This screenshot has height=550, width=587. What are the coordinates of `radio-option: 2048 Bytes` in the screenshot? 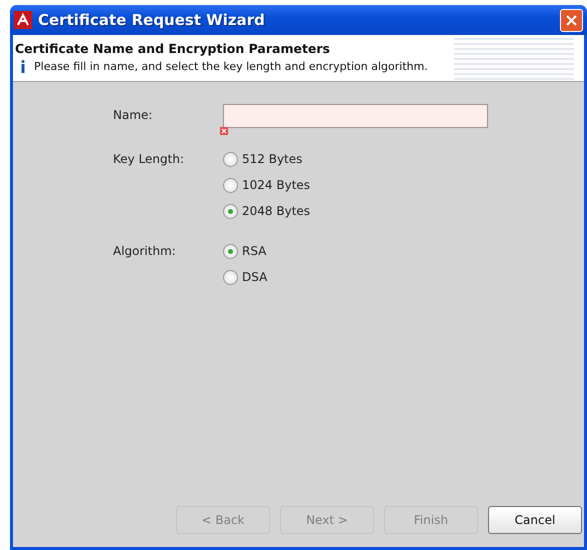 It's located at (403, 211).